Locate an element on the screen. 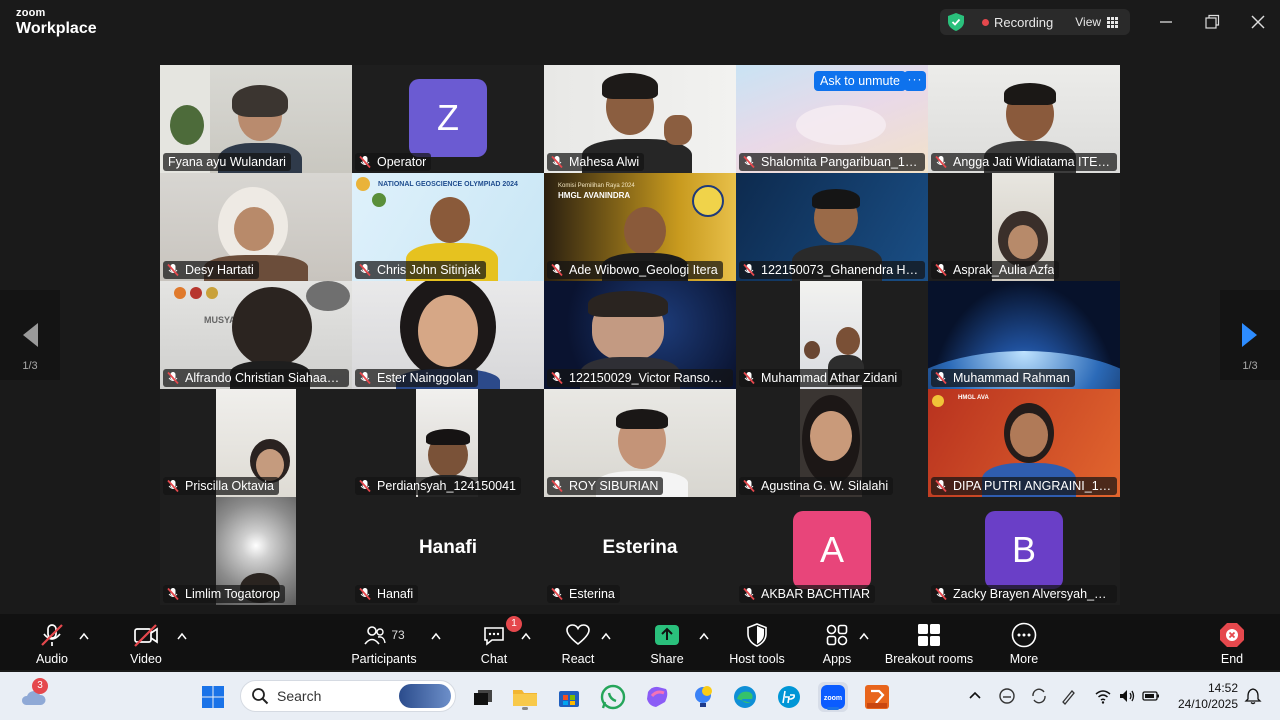 The height and width of the screenshot is (720, 1280). video-tile: Angga Jati Widiatama ITERA is located at coordinates (1024, 119).